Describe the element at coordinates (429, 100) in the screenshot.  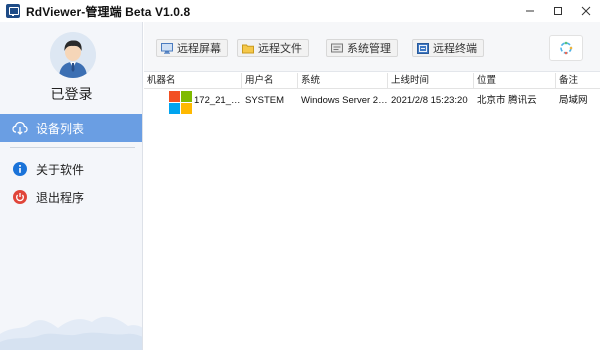
I see `cell-online-time: 2021/2/8 15:23:20` at that location.